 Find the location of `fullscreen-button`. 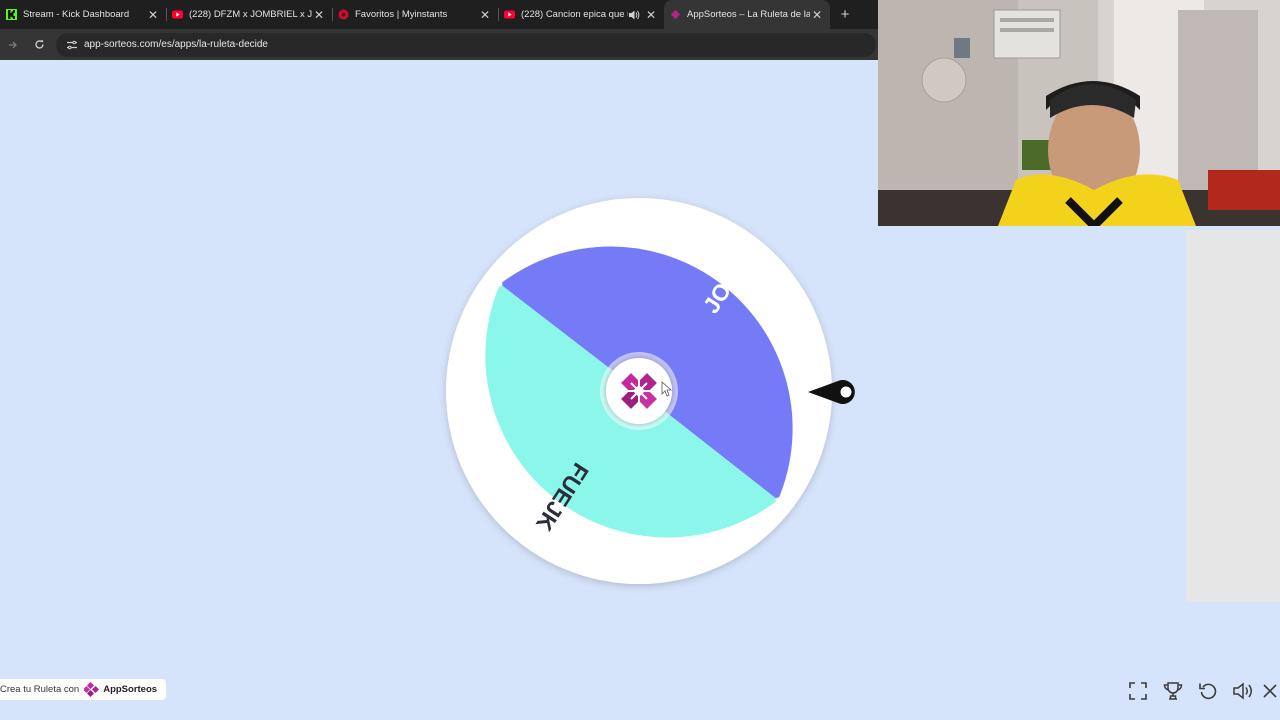

fullscreen-button is located at coordinates (1137, 691).